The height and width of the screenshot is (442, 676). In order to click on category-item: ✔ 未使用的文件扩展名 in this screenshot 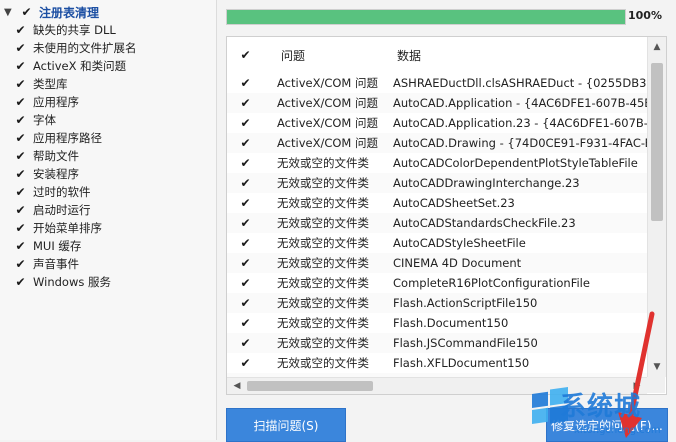, I will do `click(75, 48)`.